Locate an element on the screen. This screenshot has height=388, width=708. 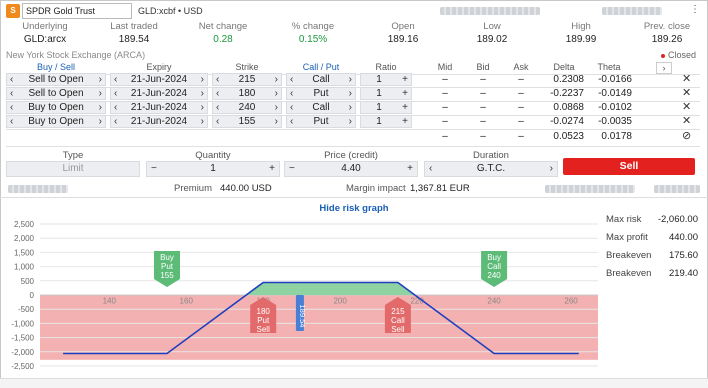
duration-select: ‹ G.T.C. › is located at coordinates (491, 169).